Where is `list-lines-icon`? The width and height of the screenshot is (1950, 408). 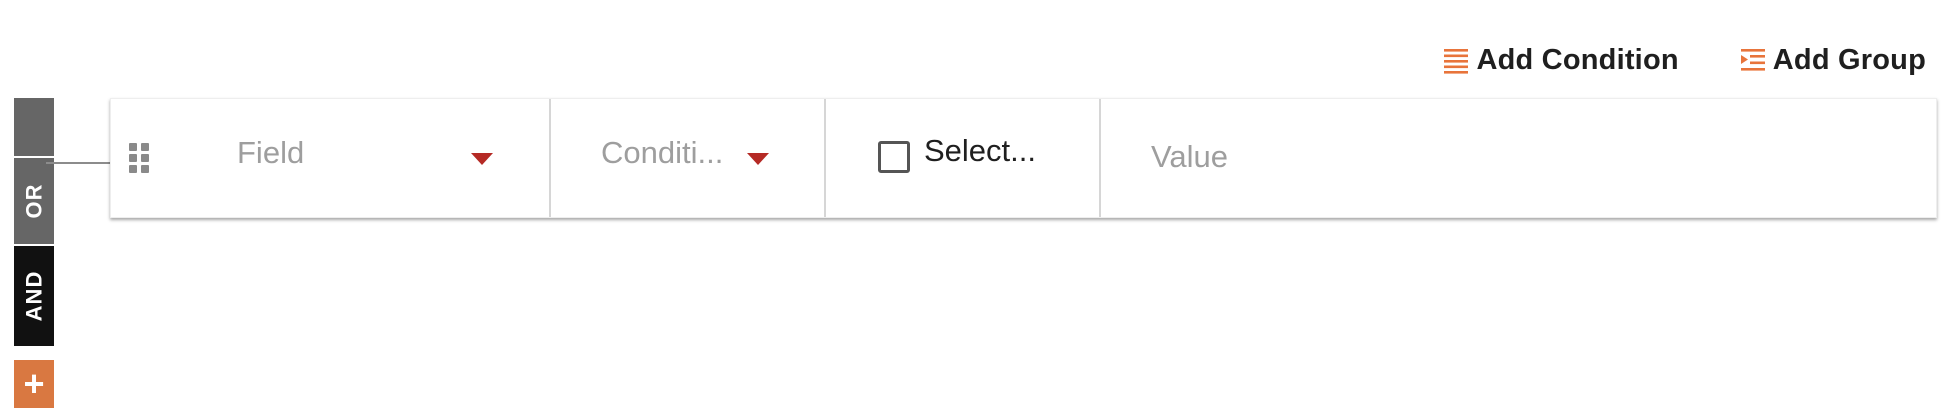
list-lines-icon is located at coordinates (1456, 60).